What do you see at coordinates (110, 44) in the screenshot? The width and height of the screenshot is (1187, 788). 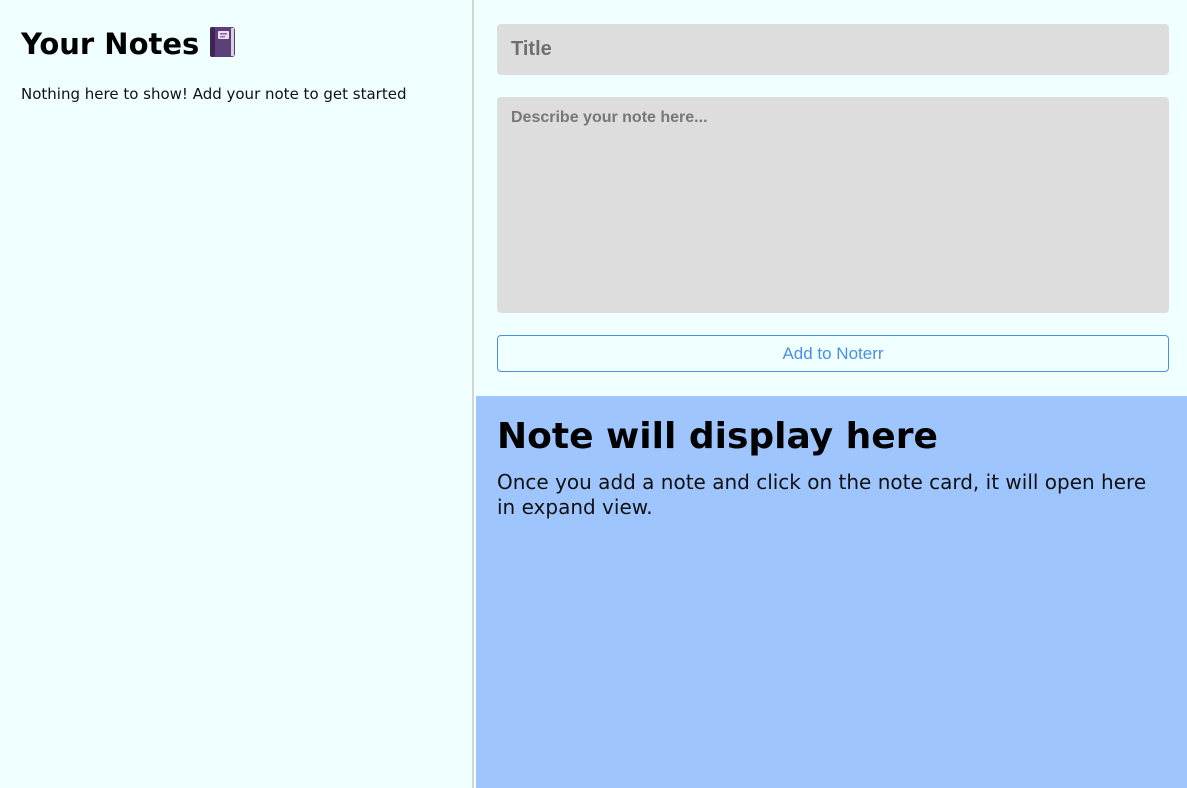 I see `page-title-text: Your Notes` at bounding box center [110, 44].